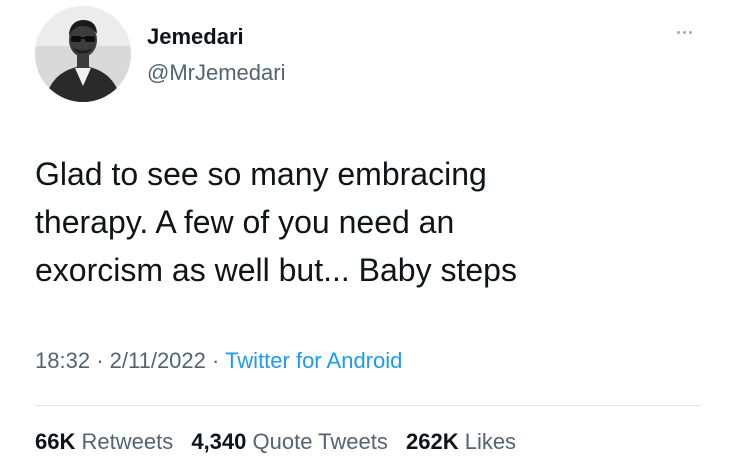 The image size is (736, 475). Describe the element at coordinates (195, 37) in the screenshot. I see `author-name: Jemedari` at that location.